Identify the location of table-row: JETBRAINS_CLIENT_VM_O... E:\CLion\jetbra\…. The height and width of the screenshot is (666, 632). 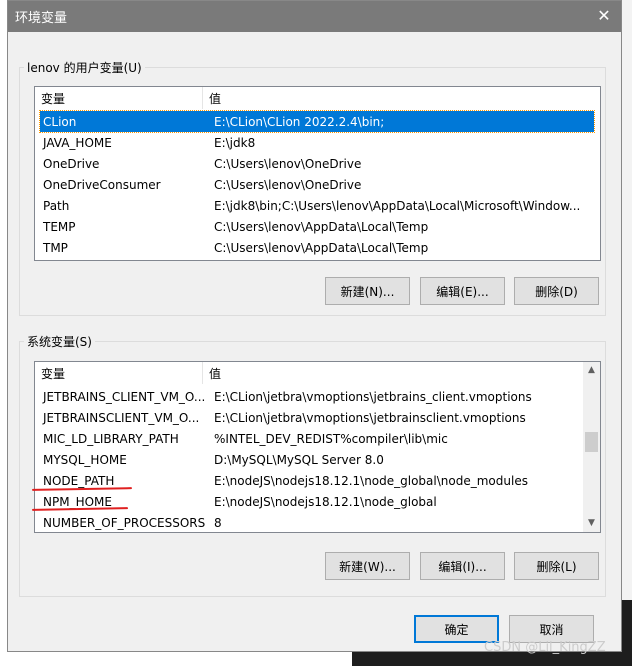
(311, 396).